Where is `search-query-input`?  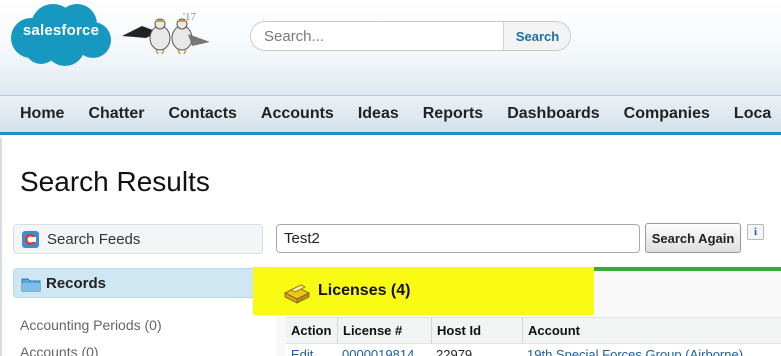 search-query-input is located at coordinates (458, 238).